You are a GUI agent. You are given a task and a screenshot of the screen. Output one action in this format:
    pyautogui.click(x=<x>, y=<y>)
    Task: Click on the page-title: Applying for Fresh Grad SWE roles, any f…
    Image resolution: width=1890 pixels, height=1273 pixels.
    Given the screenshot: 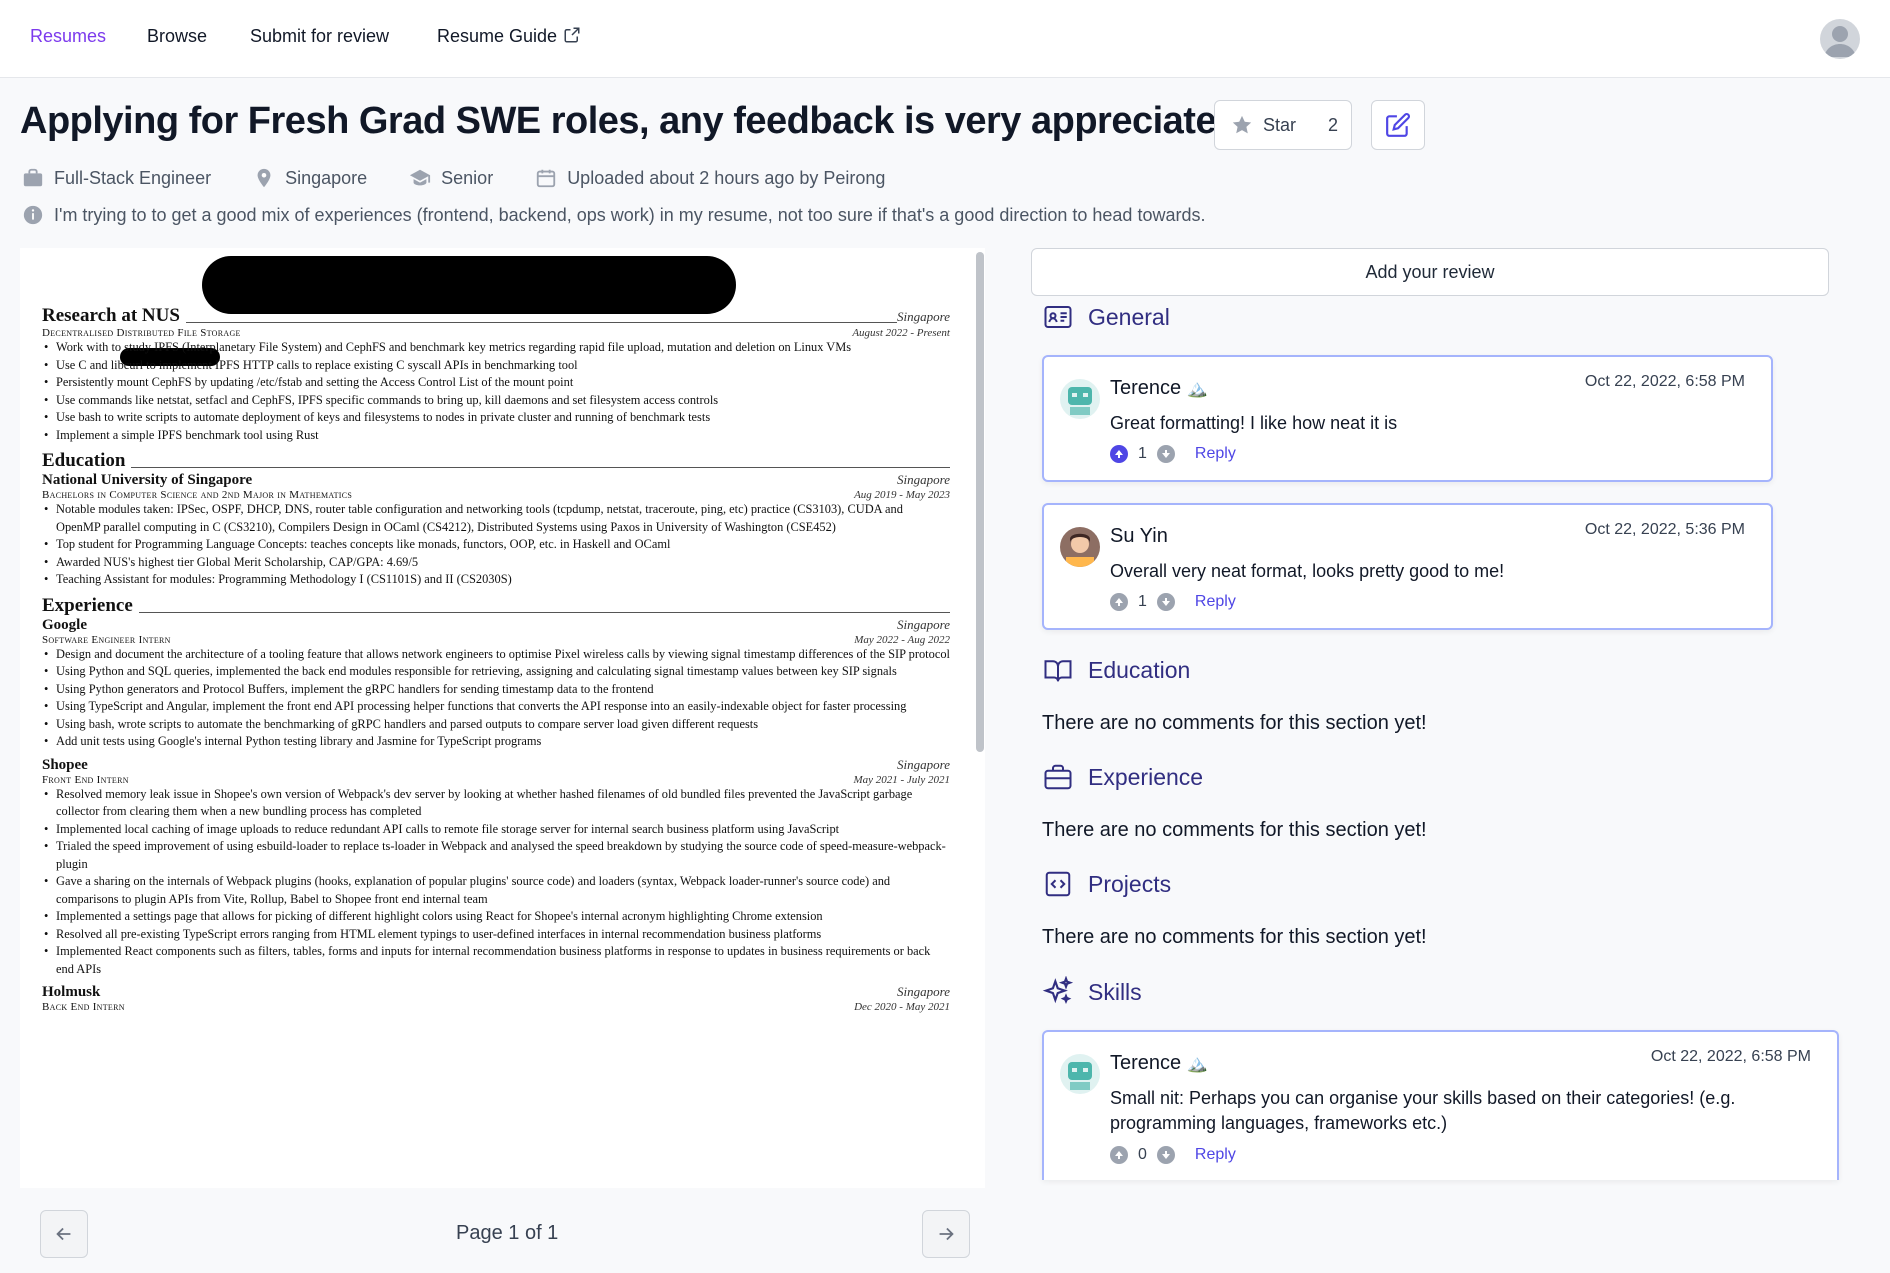 What is the action you would take?
    pyautogui.click(x=635, y=121)
    